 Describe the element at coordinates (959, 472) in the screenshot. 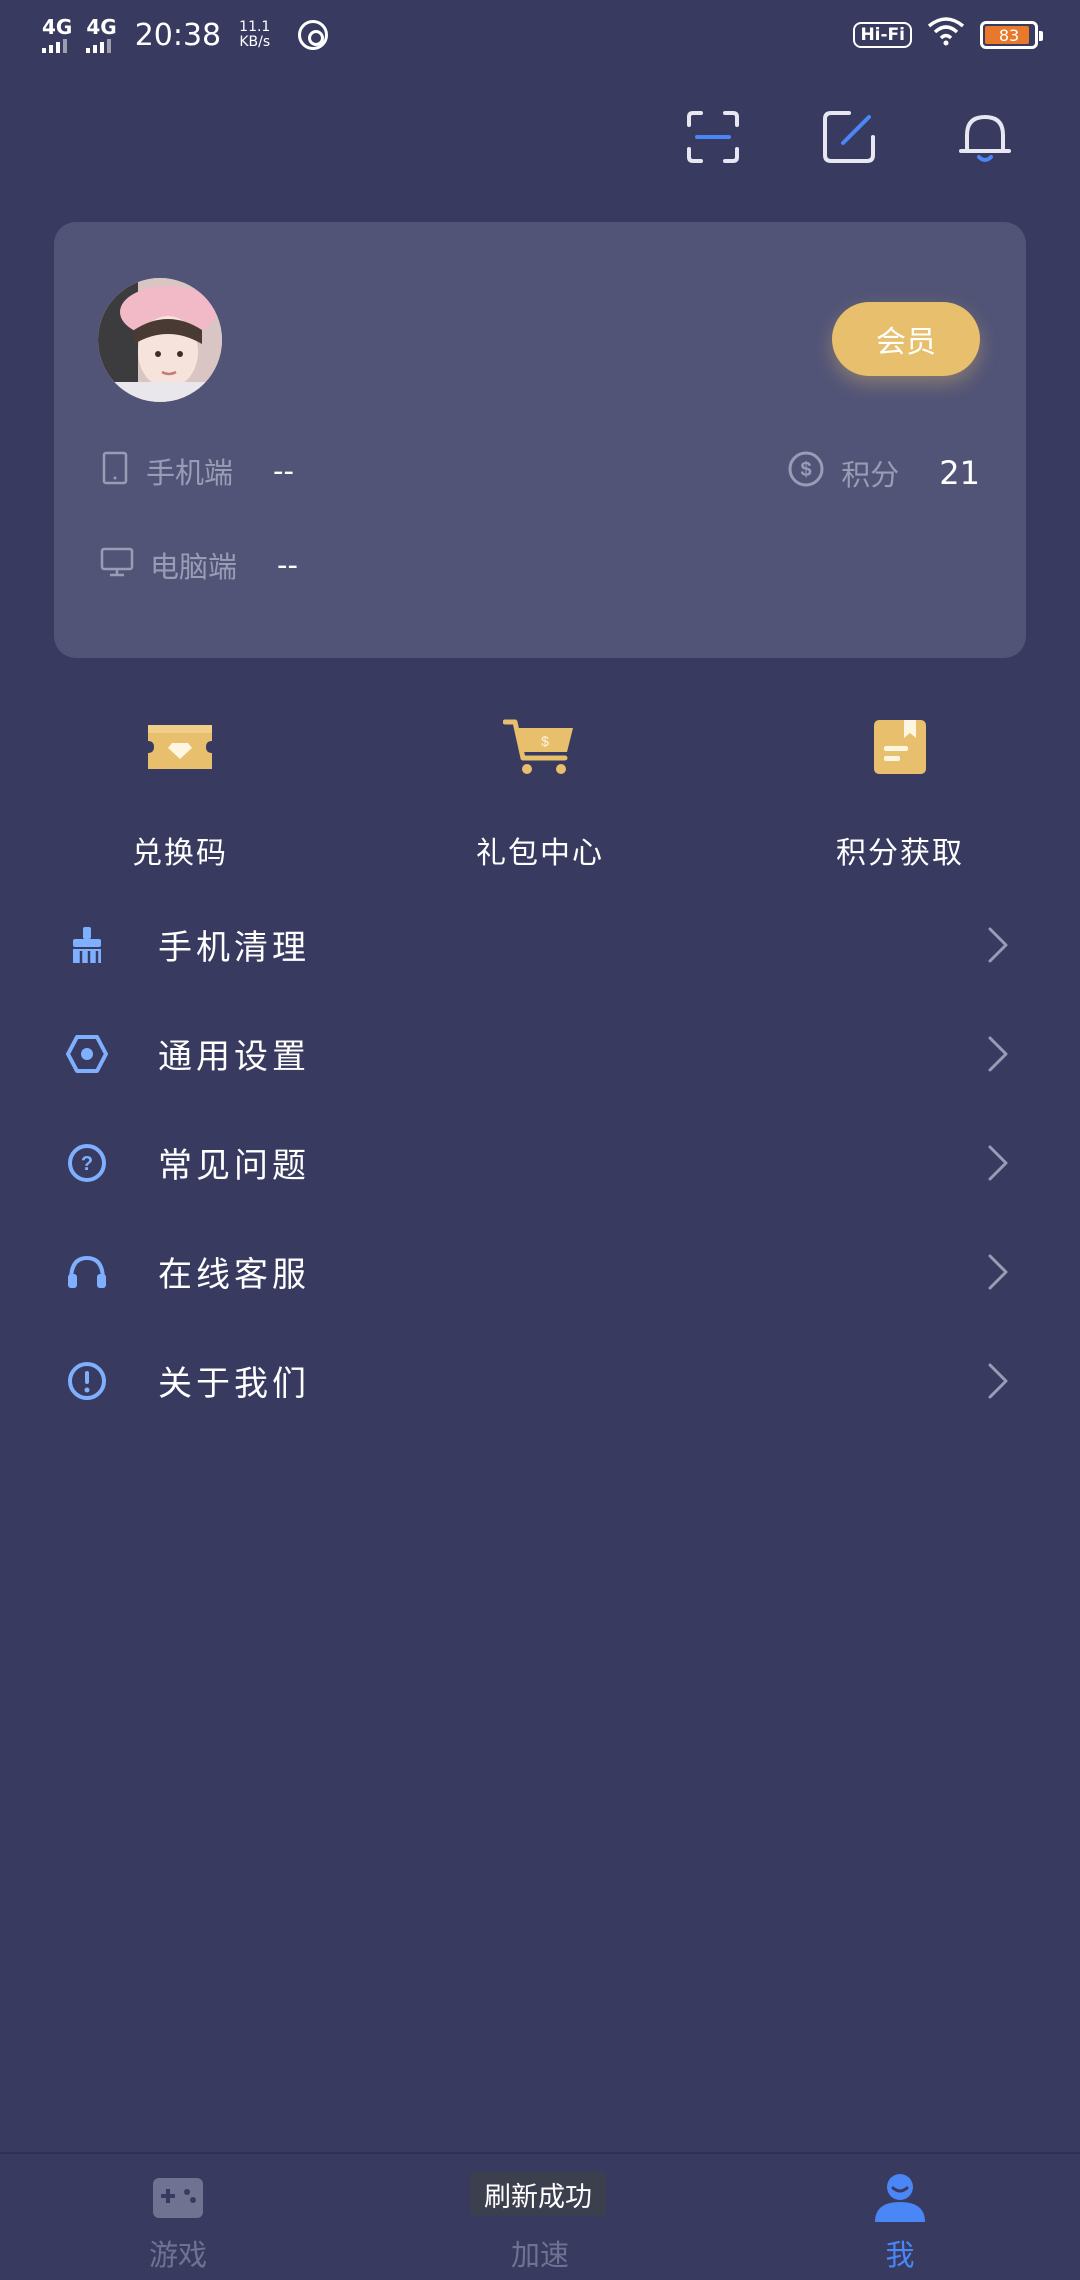

I see `points-value: 21` at that location.